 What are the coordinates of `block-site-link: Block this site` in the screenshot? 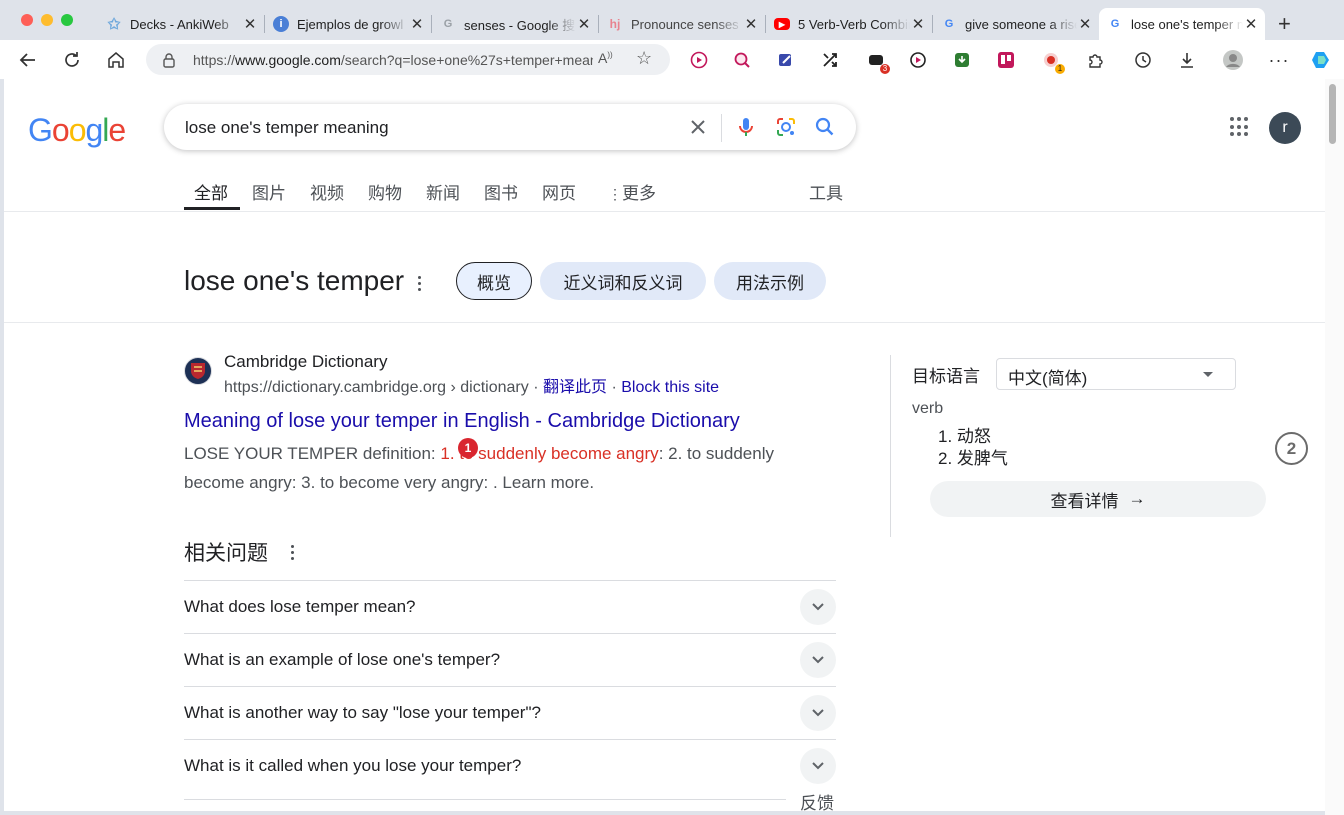 It's located at (670, 387).